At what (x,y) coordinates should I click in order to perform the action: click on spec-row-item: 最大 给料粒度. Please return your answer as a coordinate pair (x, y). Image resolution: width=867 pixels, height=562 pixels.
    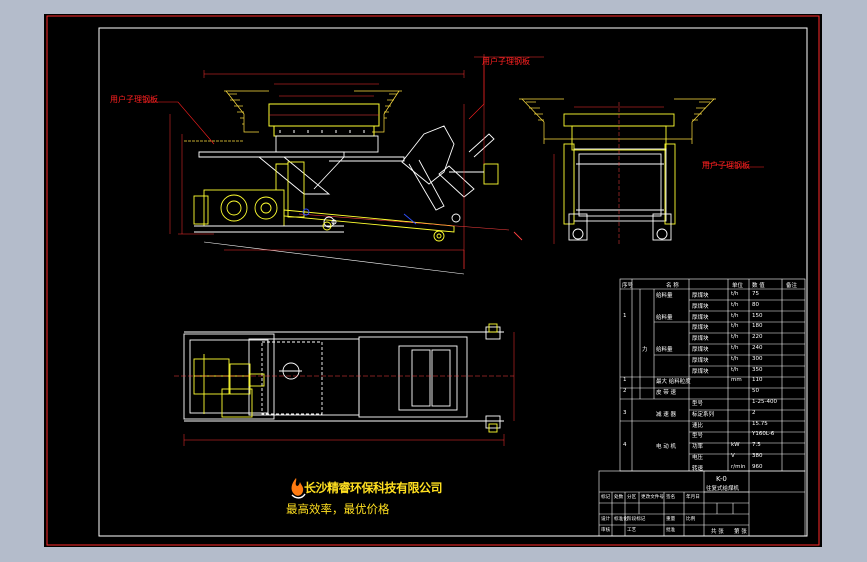
    Looking at the image, I should click on (673, 382).